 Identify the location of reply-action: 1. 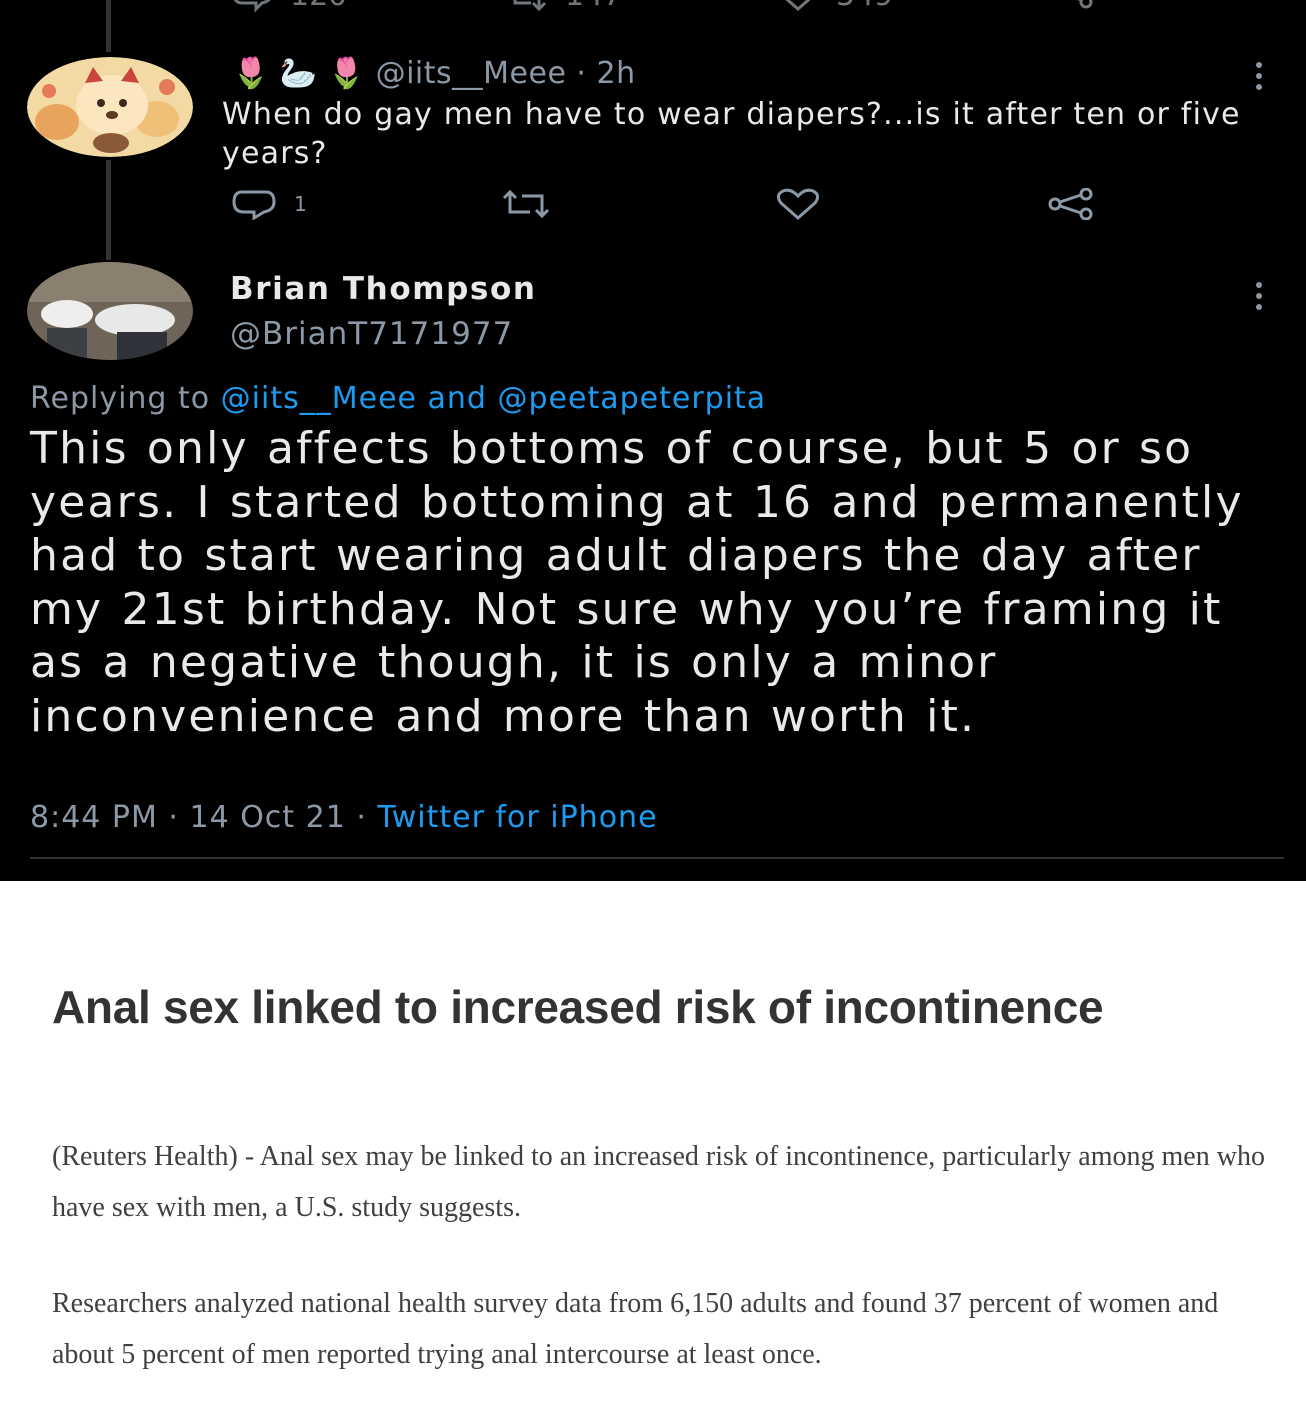
(269, 204).